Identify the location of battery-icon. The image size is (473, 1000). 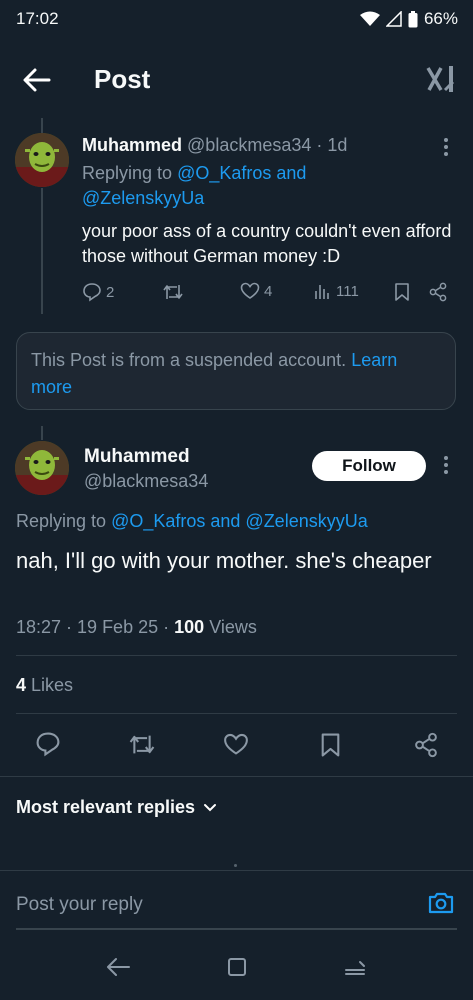
(413, 18).